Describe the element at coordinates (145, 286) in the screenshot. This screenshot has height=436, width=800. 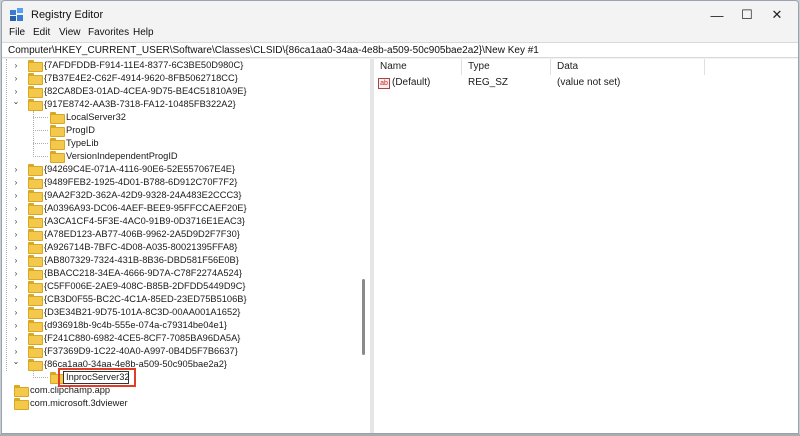
I see `tree-item-label: {C5FF006E-2AE9-408C-B85B-2DFDD5449D9C}` at that location.